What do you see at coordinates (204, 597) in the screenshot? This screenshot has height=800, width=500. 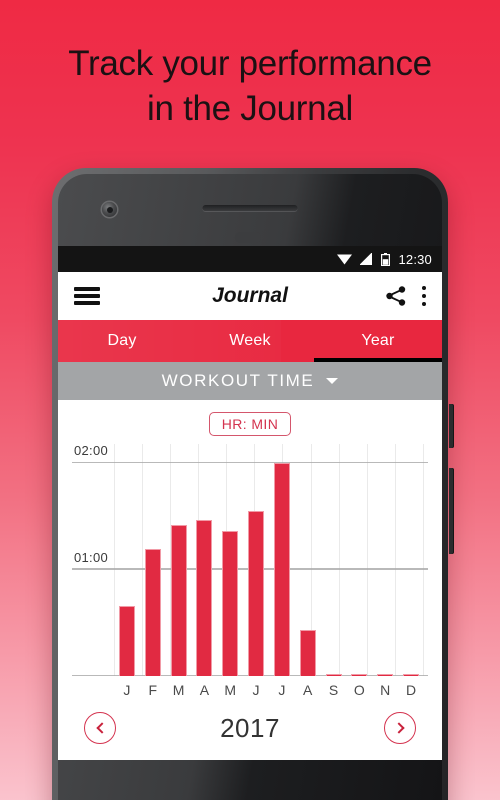 I see `bar-april` at bounding box center [204, 597].